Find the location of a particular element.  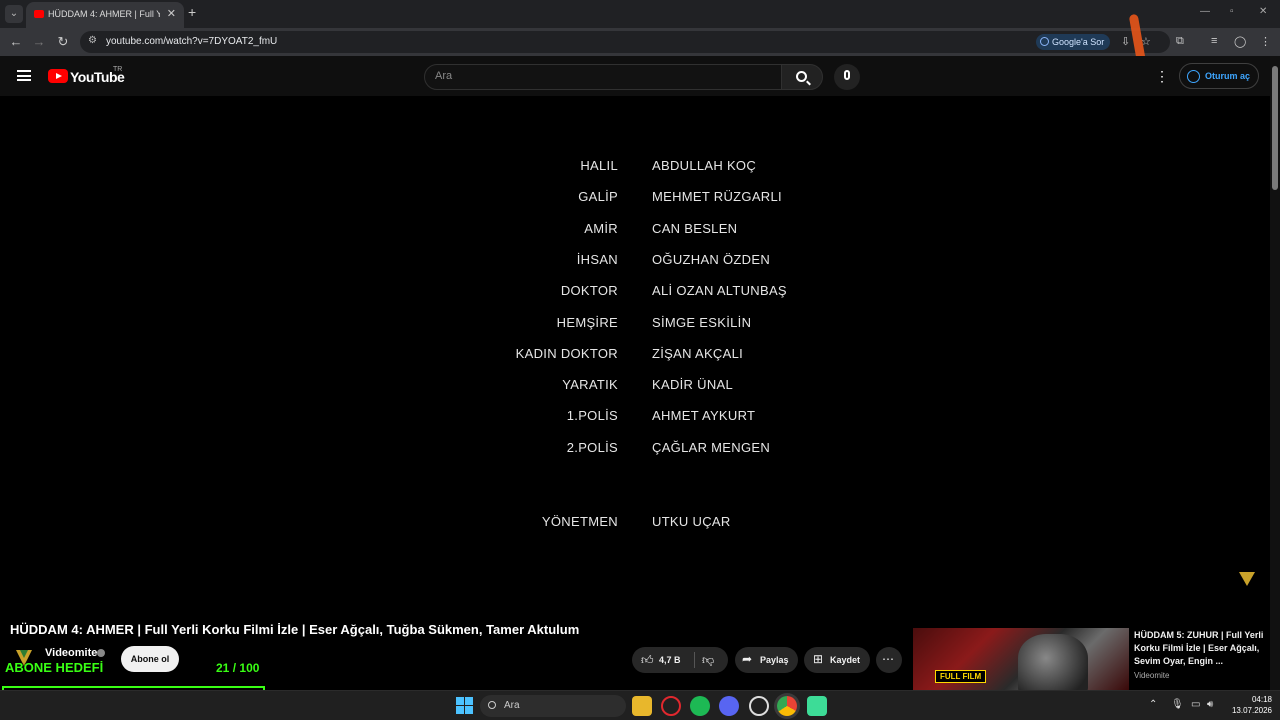

recommended-video-channel: Videomite is located at coordinates (1151, 675).